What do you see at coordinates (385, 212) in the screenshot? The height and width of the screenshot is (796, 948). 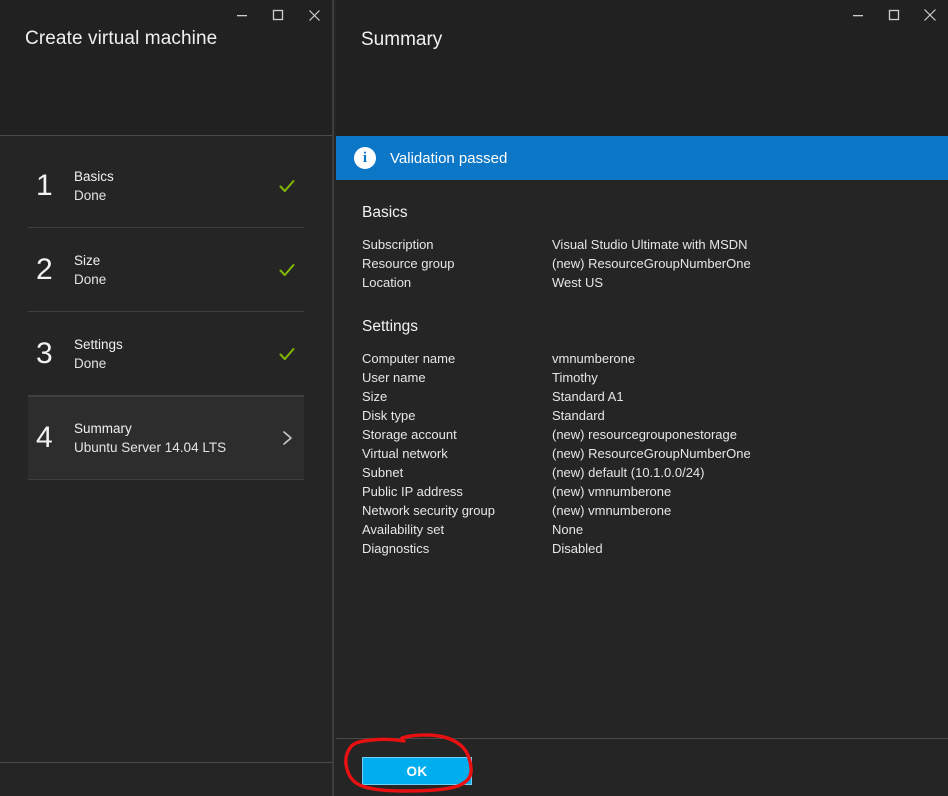 I see `section-heading: Basics` at bounding box center [385, 212].